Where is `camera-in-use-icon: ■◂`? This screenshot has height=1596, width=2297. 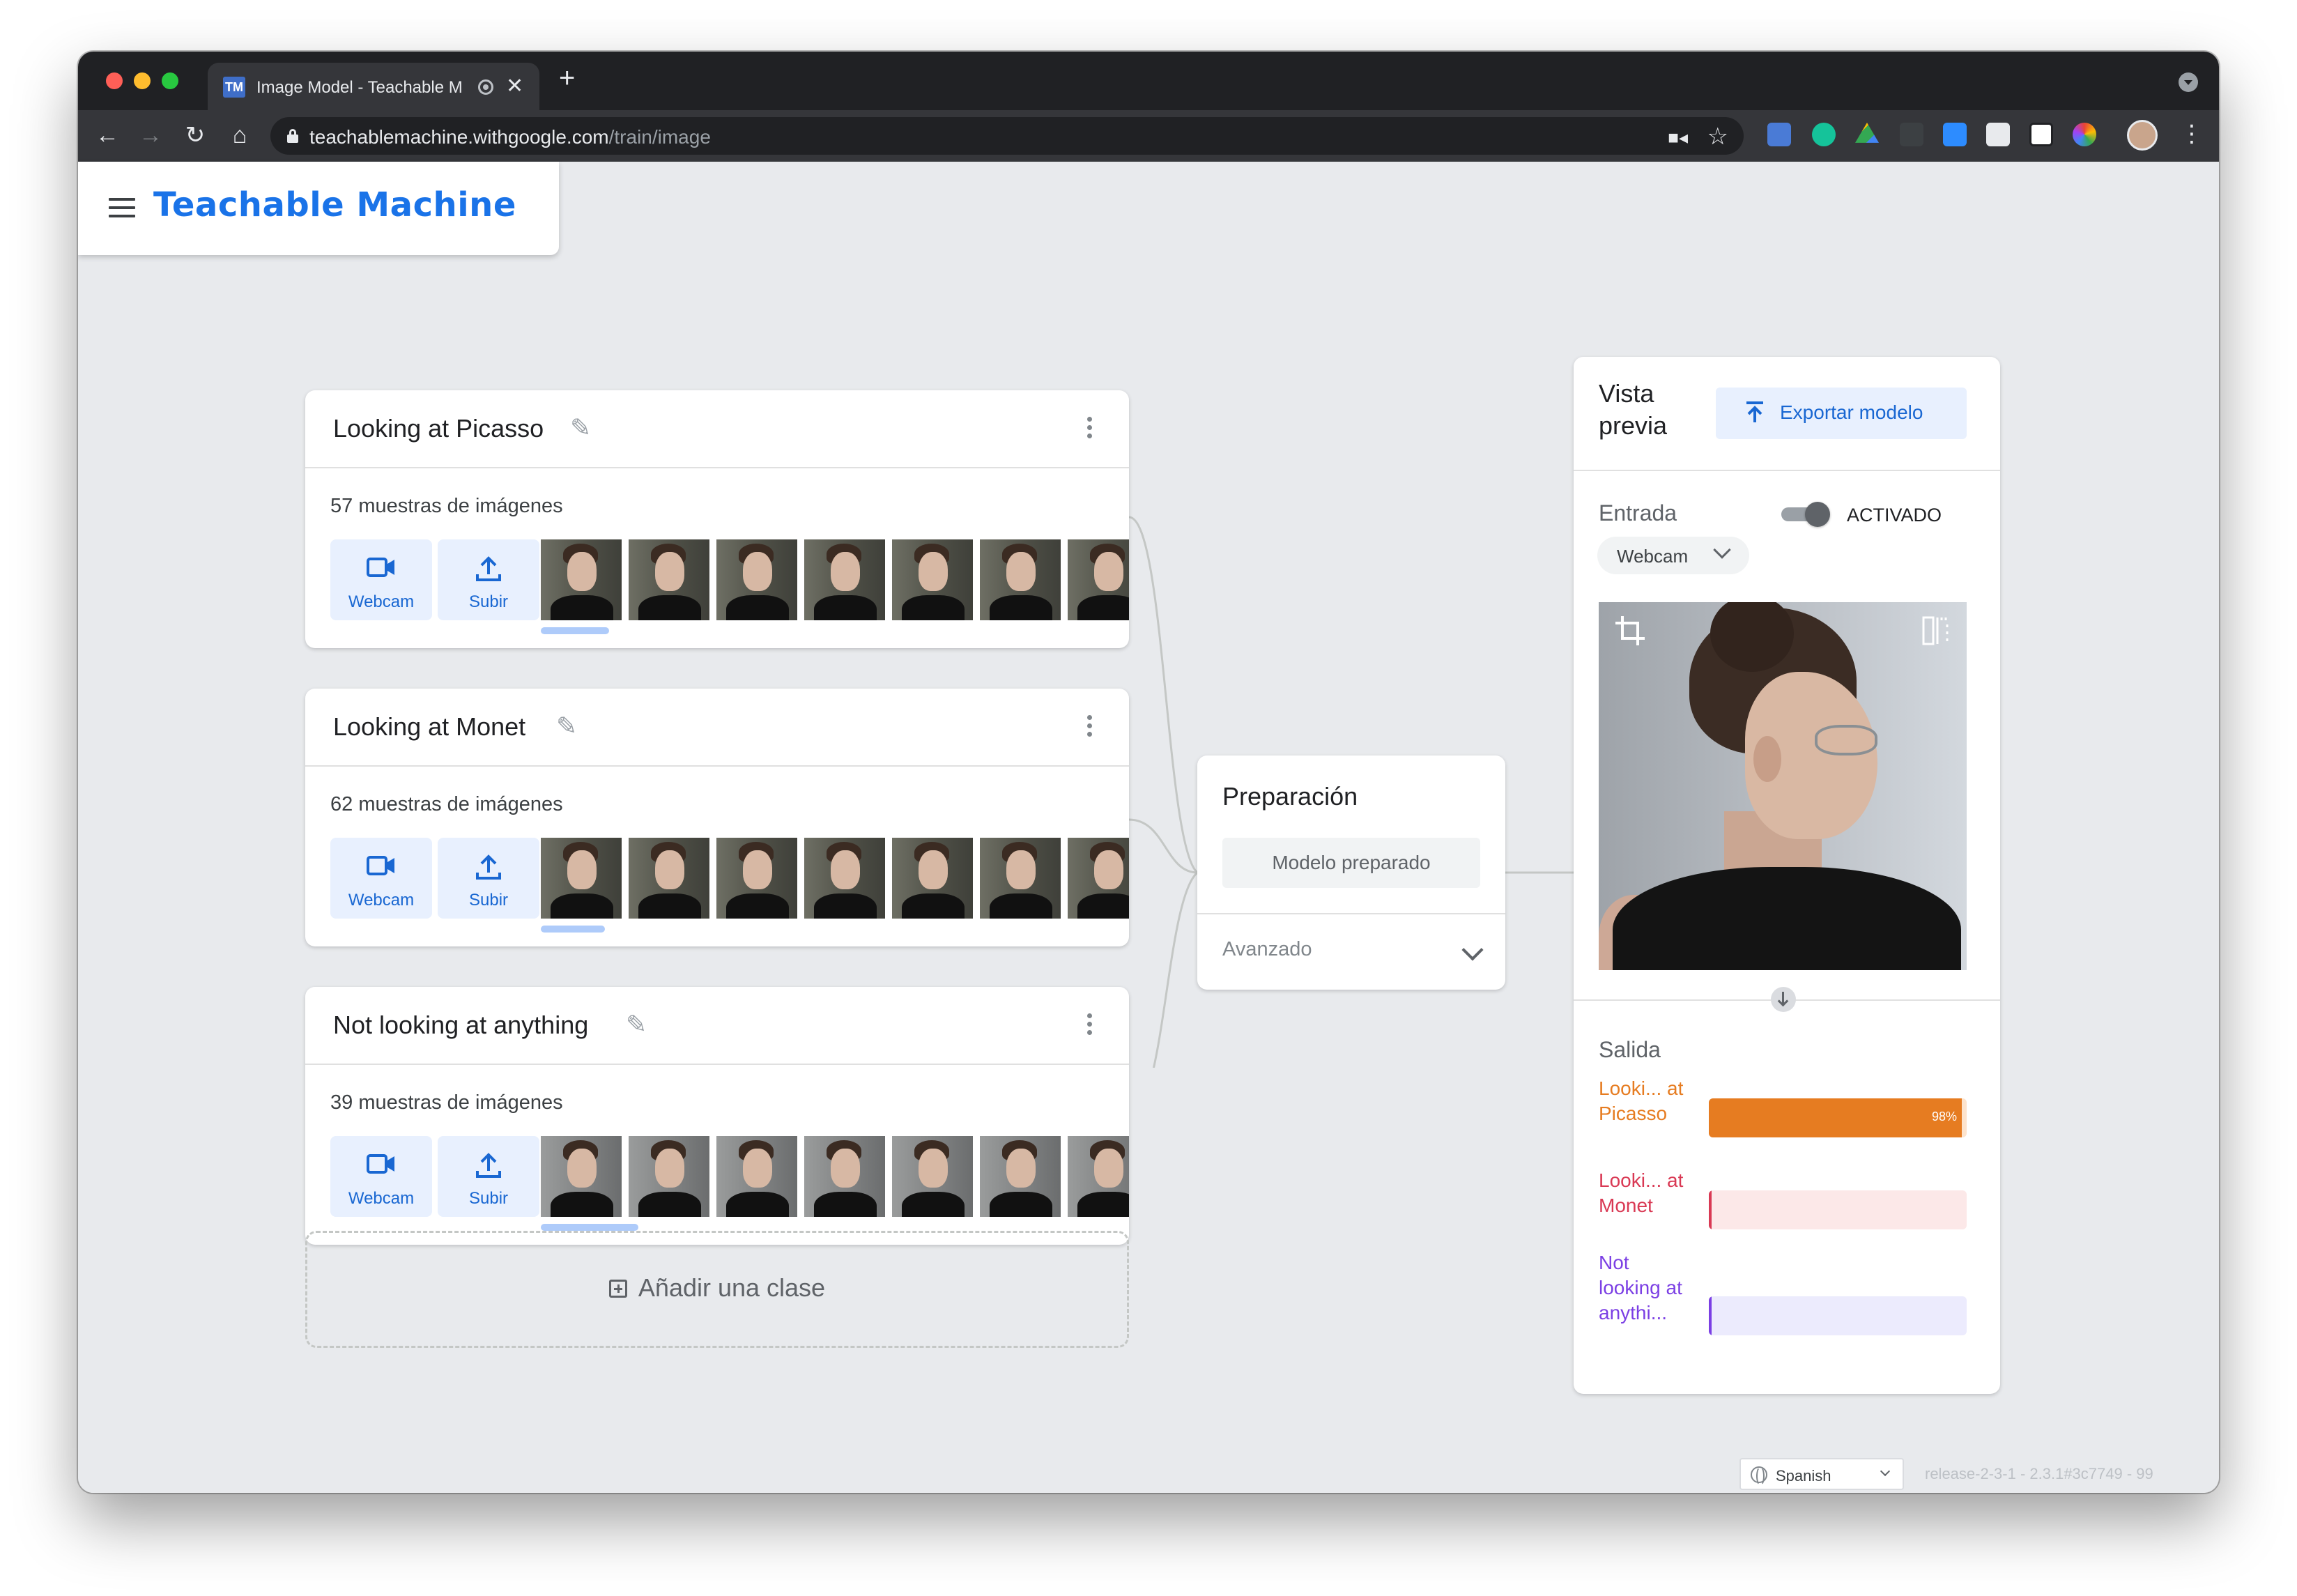 camera-in-use-icon: ■◂ is located at coordinates (1678, 137).